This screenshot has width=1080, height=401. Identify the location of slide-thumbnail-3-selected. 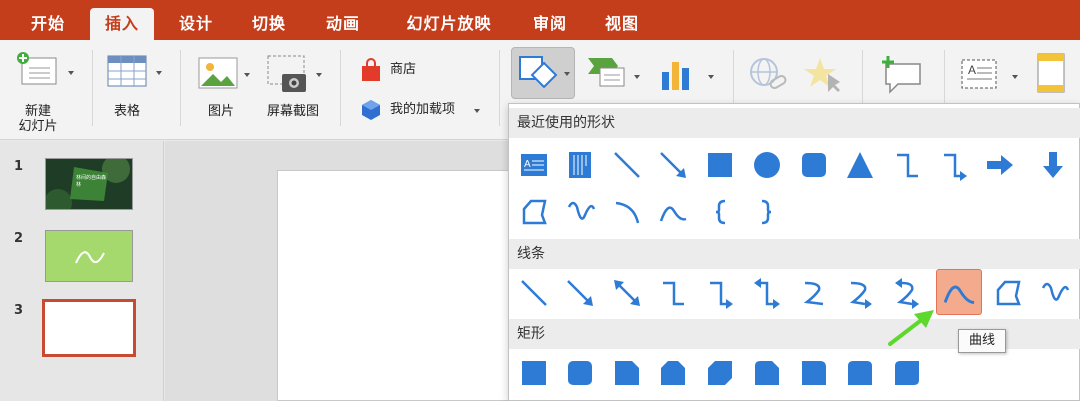
(89, 328).